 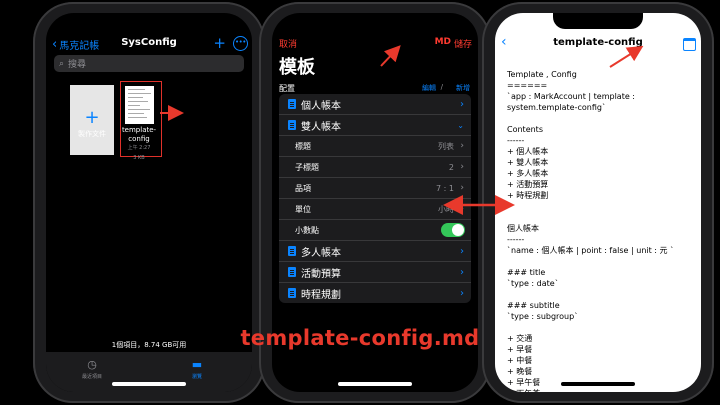 I want to click on markdown-line: + 多人帳本, so click(x=528, y=173).